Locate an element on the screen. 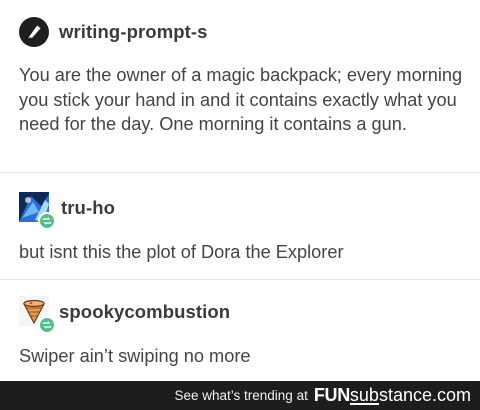 The height and width of the screenshot is (410, 480). post-text: Swiper ain’t swiping no more is located at coordinates (135, 356).